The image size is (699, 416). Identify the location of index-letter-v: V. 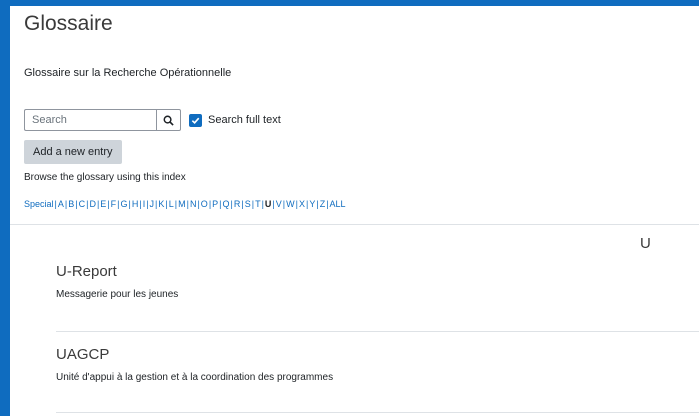
(279, 204).